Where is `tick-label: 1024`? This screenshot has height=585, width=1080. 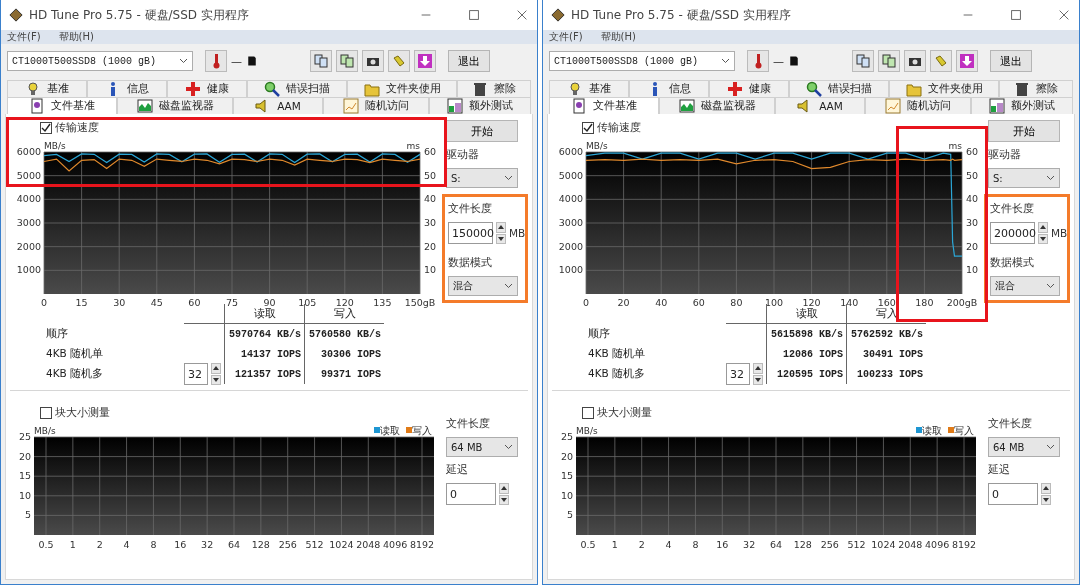
tick-label: 1024 is located at coordinates (341, 544).